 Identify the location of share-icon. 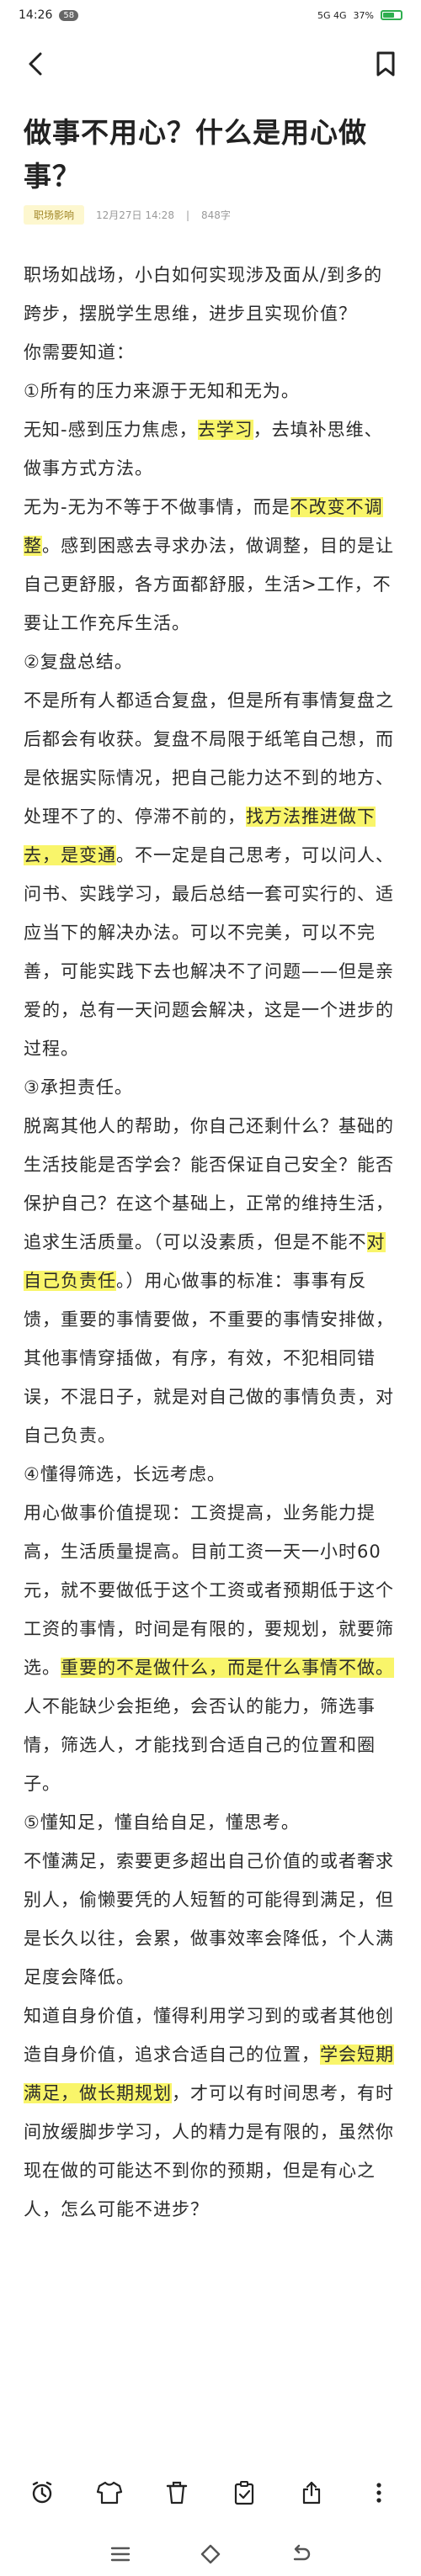
(311, 2493).